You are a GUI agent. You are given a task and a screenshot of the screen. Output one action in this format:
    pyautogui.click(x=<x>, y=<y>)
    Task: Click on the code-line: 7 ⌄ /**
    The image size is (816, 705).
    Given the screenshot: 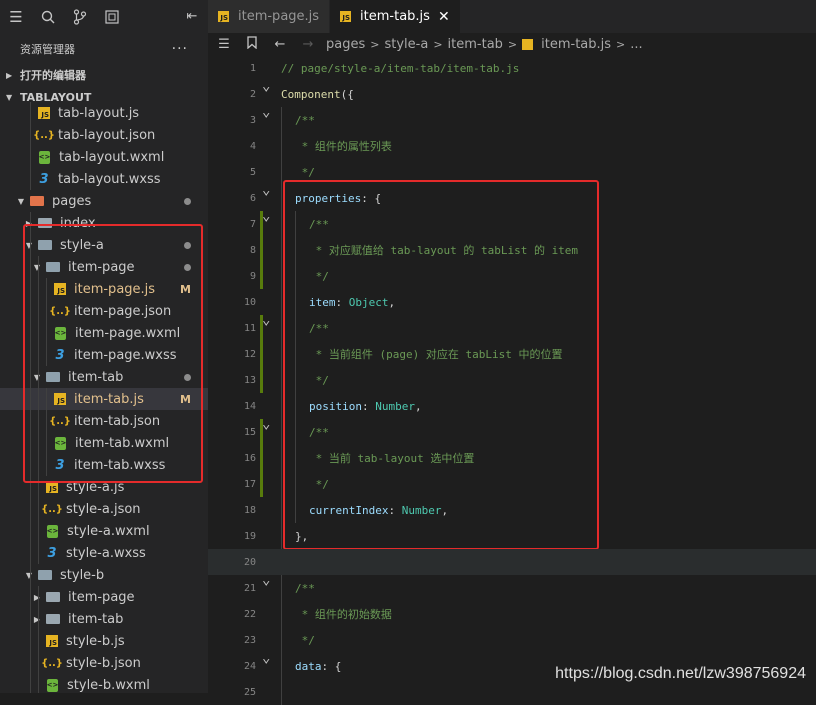 What is the action you would take?
    pyautogui.click(x=512, y=222)
    